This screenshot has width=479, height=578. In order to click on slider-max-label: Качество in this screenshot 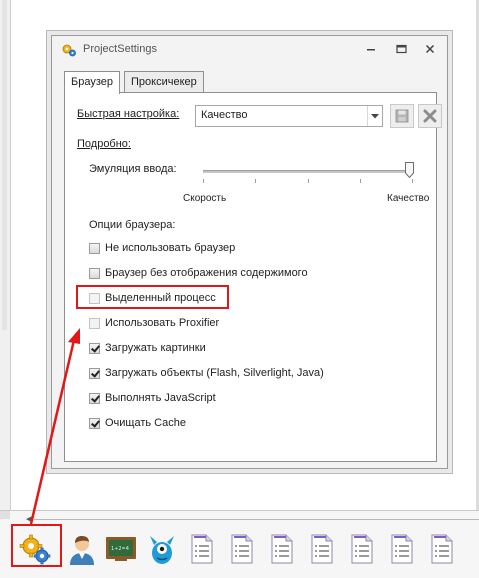, I will do `click(408, 198)`.